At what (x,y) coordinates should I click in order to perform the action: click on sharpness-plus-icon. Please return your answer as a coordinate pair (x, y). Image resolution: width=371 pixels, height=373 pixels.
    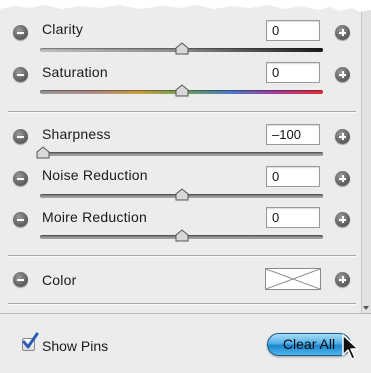
    Looking at the image, I should click on (342, 136).